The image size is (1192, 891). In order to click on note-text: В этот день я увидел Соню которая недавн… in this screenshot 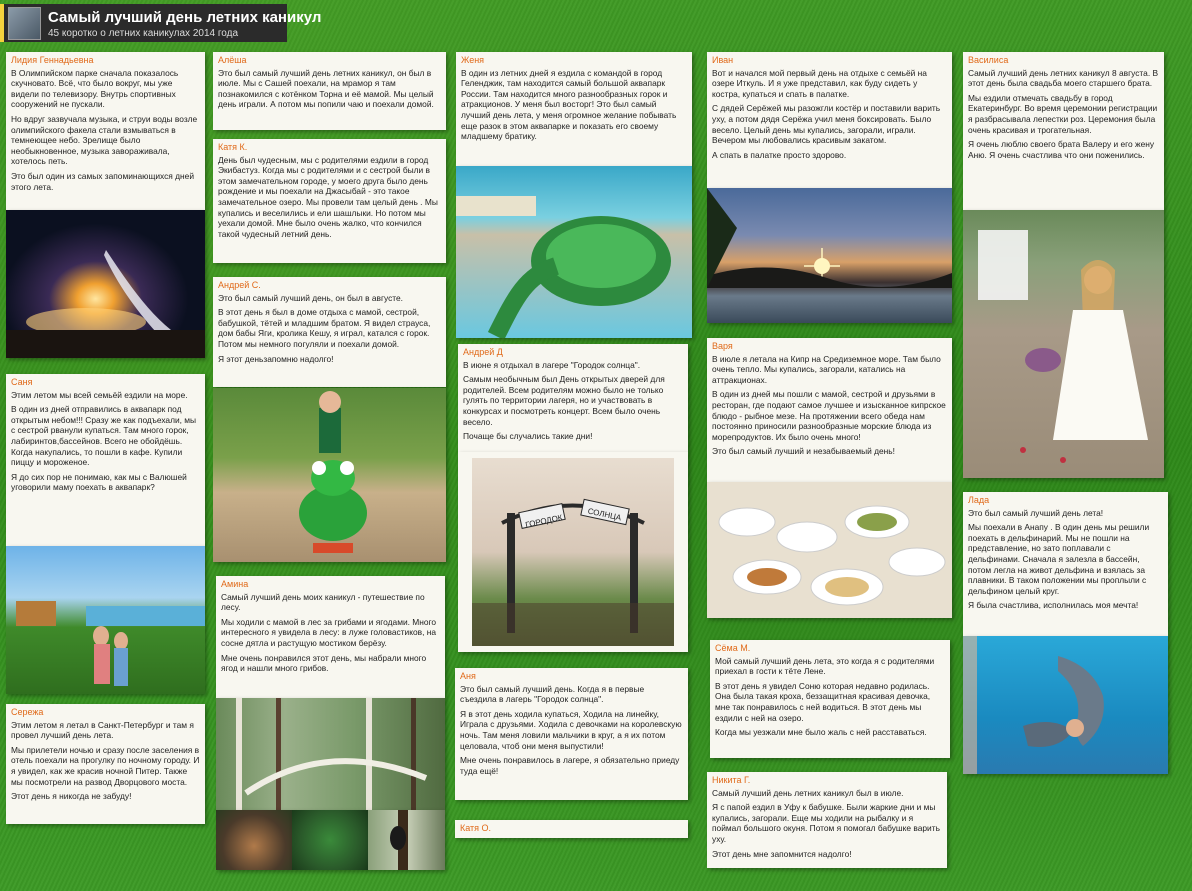, I will do `click(823, 701)`.